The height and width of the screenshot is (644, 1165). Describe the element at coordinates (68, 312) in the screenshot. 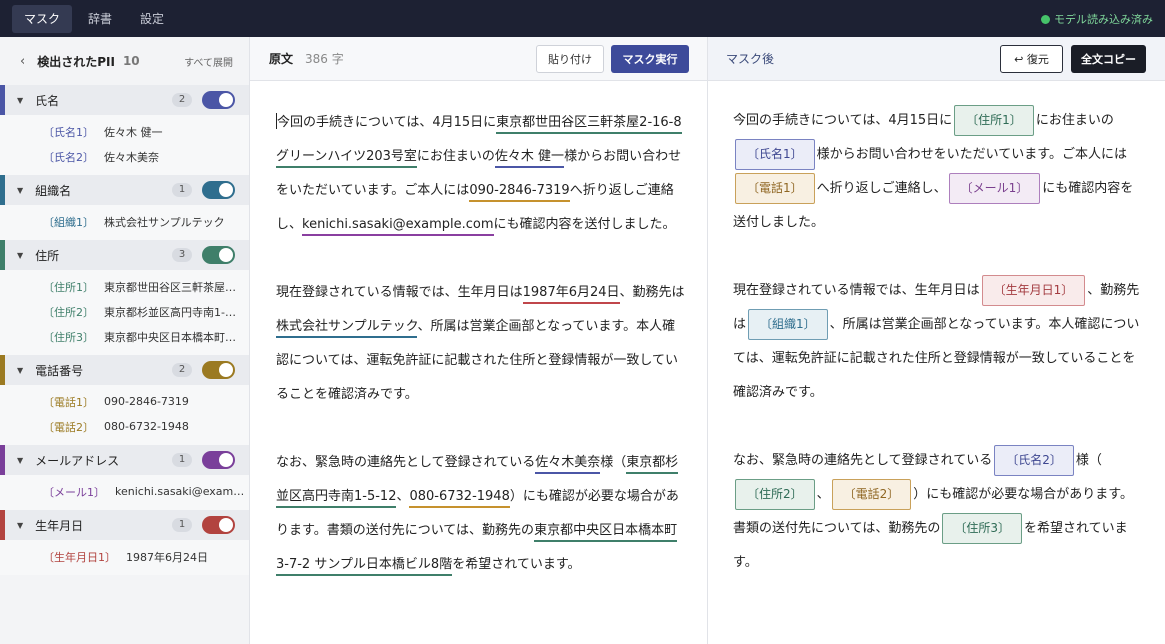

I see `pii-tag: 〔住所2〕` at that location.